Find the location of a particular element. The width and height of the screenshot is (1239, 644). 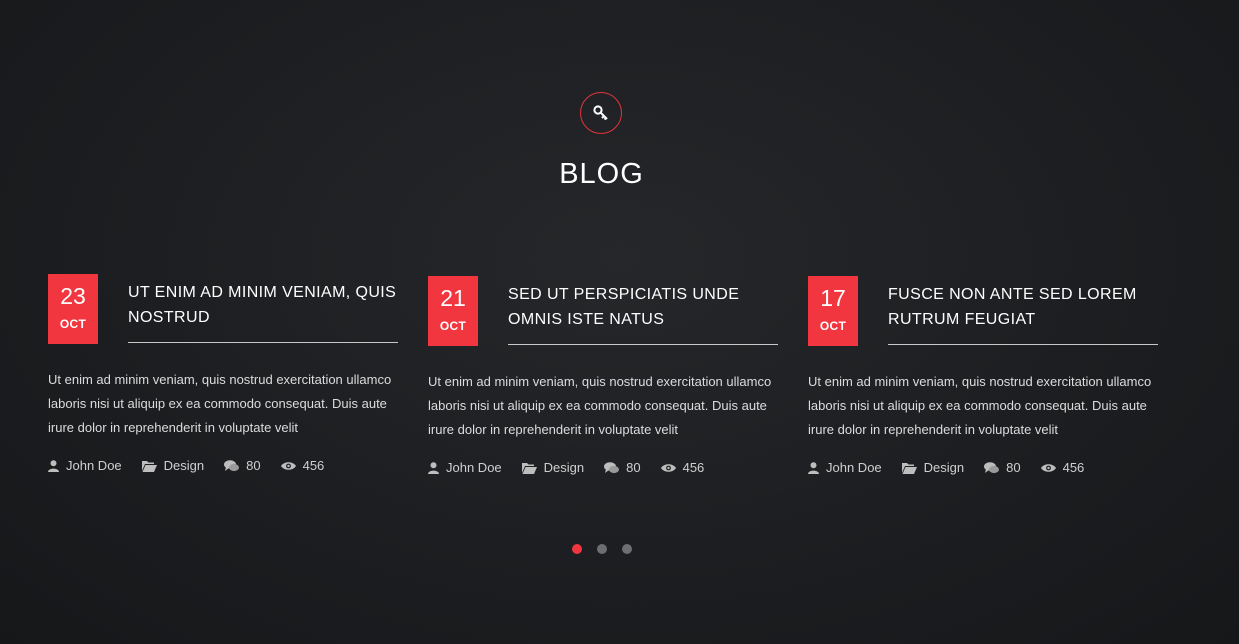

date-day: 17 is located at coordinates (833, 298).